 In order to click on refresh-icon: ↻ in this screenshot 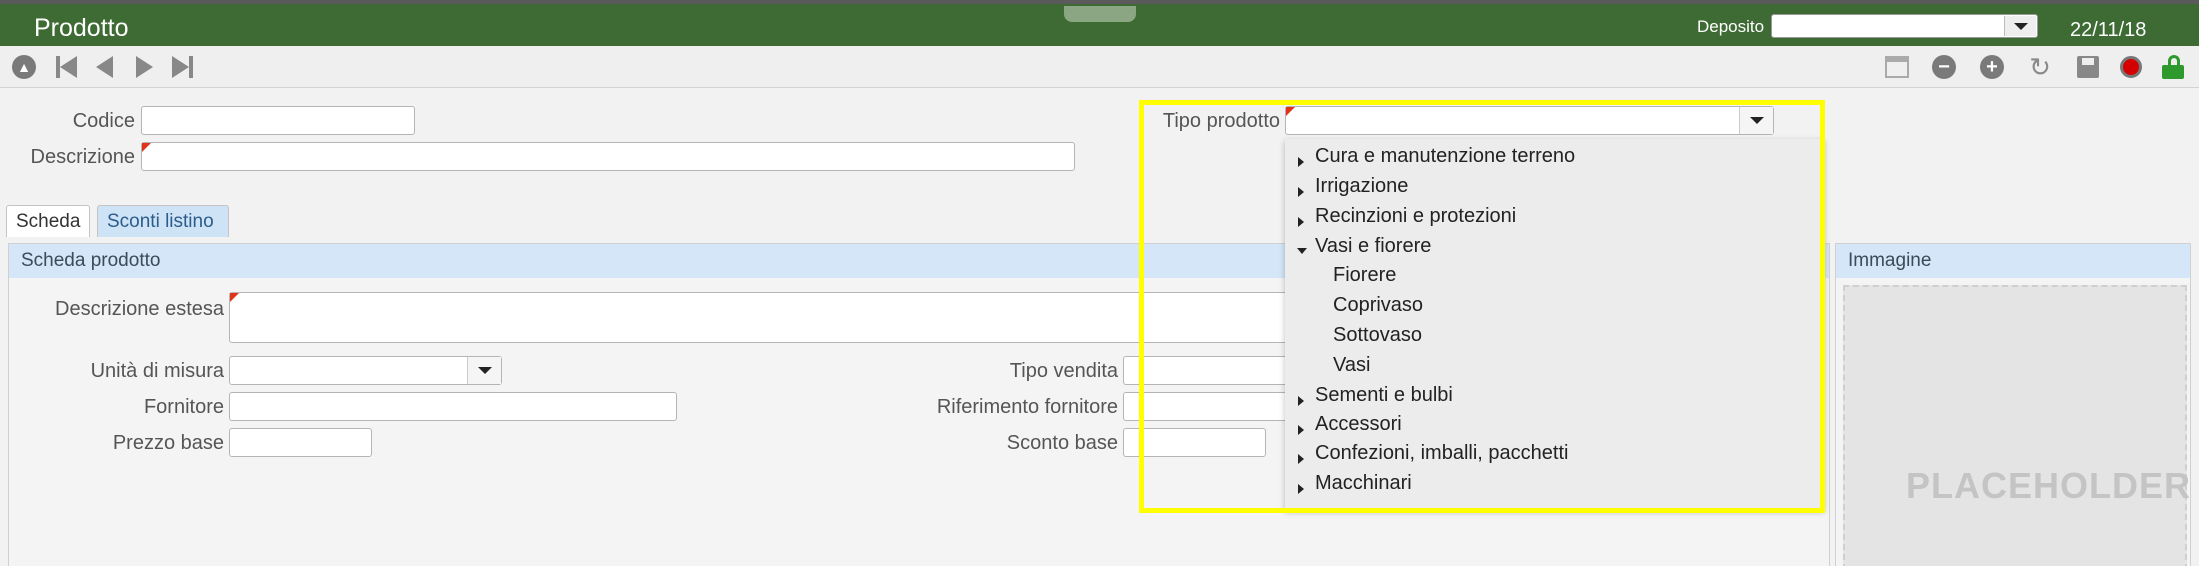, I will do `click(2040, 67)`.